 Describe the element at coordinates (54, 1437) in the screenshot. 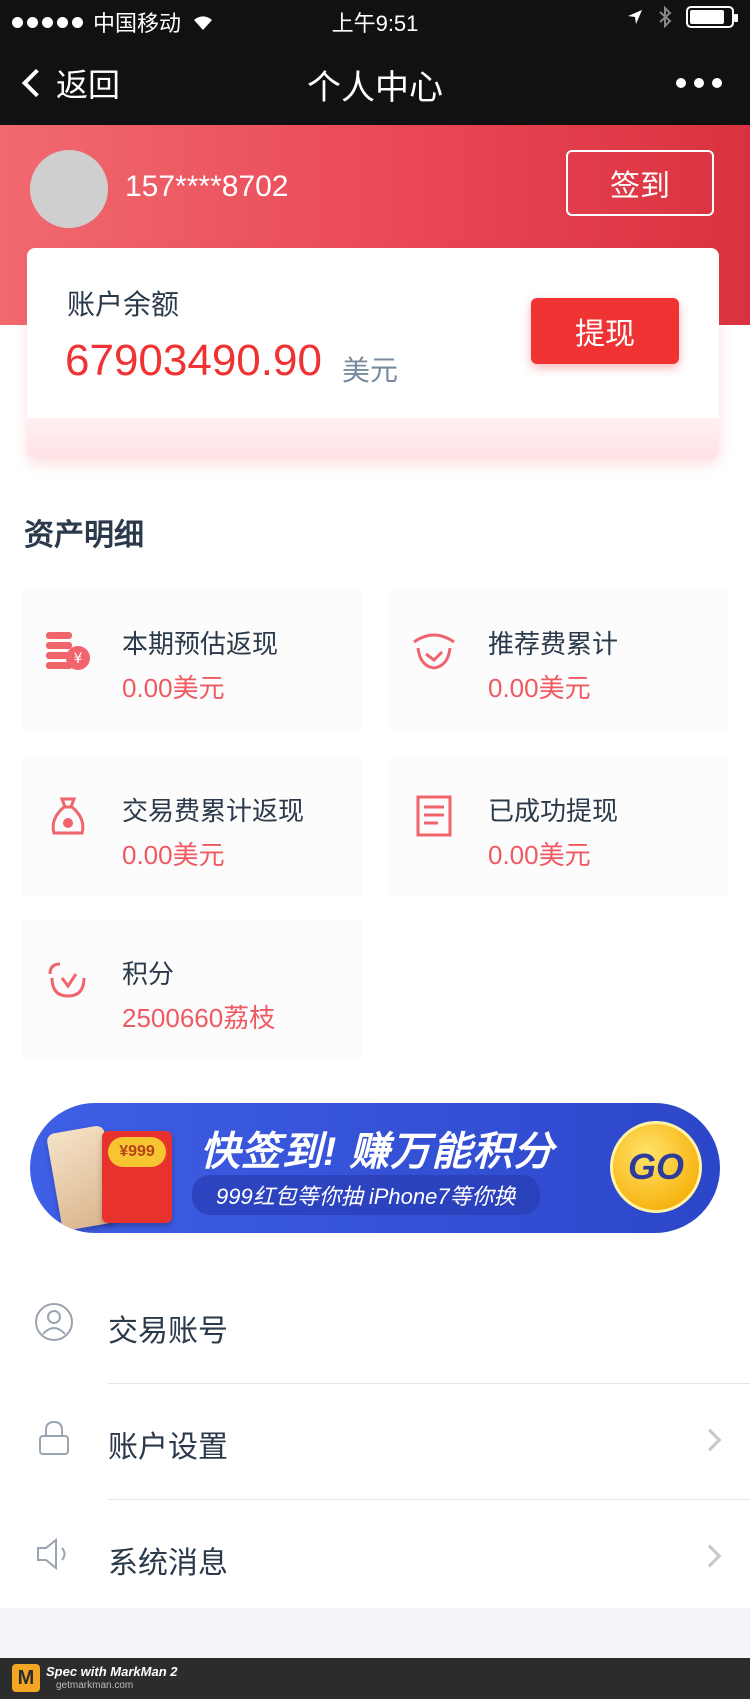

I see `lock-icon` at that location.